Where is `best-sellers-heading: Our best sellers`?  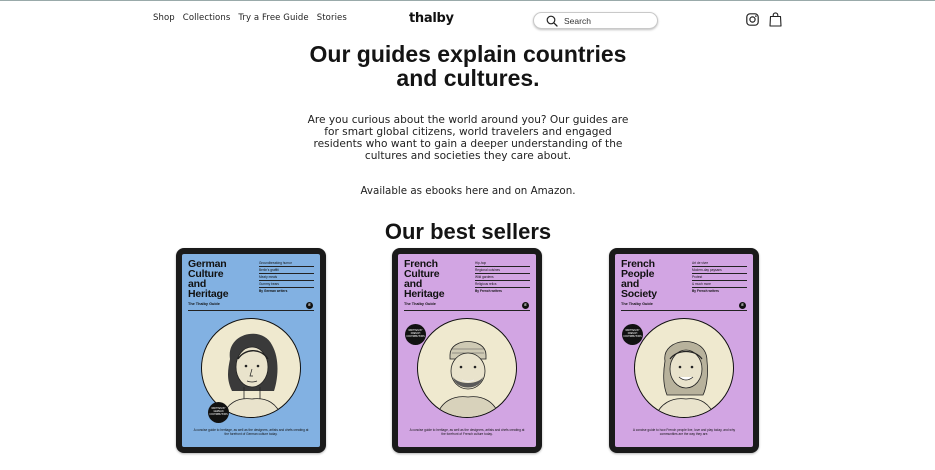 best-sellers-heading: Our best sellers is located at coordinates (468, 231).